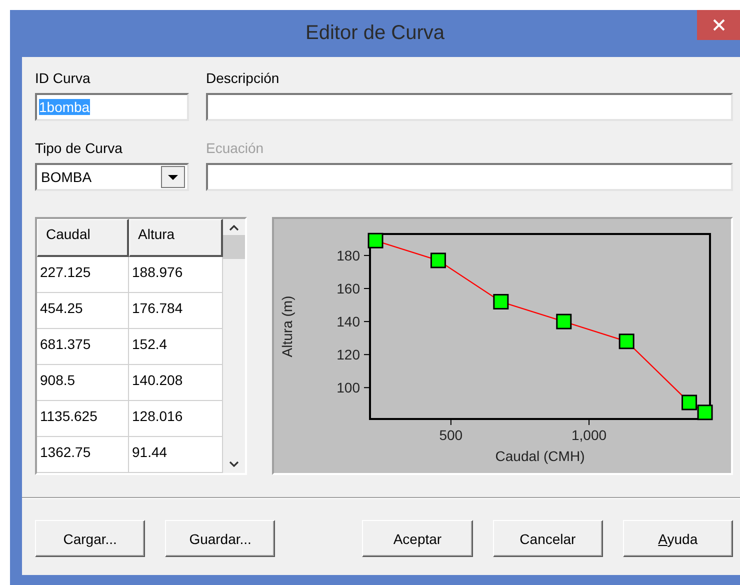 The height and width of the screenshot is (585, 740). Describe the element at coordinates (348, 255) in the screenshot. I see `y-tick-label: 180` at that location.